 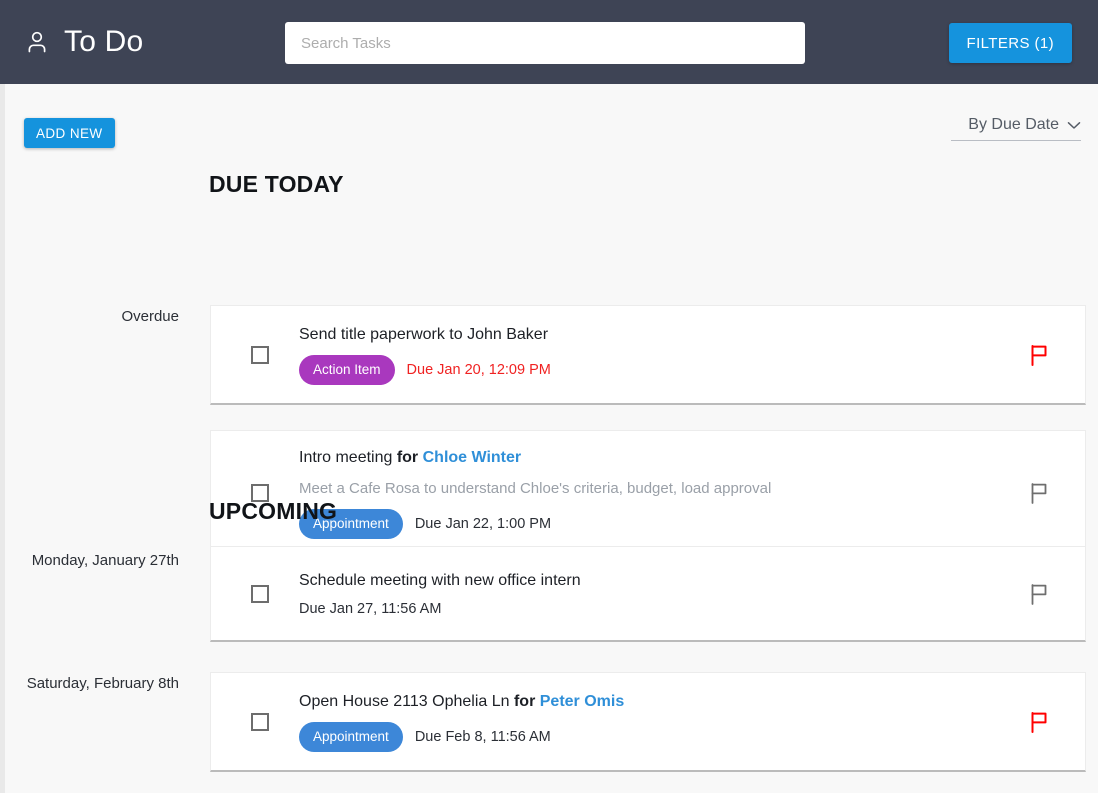 What do you see at coordinates (472, 457) in the screenshot?
I see `task-contact-link: Chloe Winter` at bounding box center [472, 457].